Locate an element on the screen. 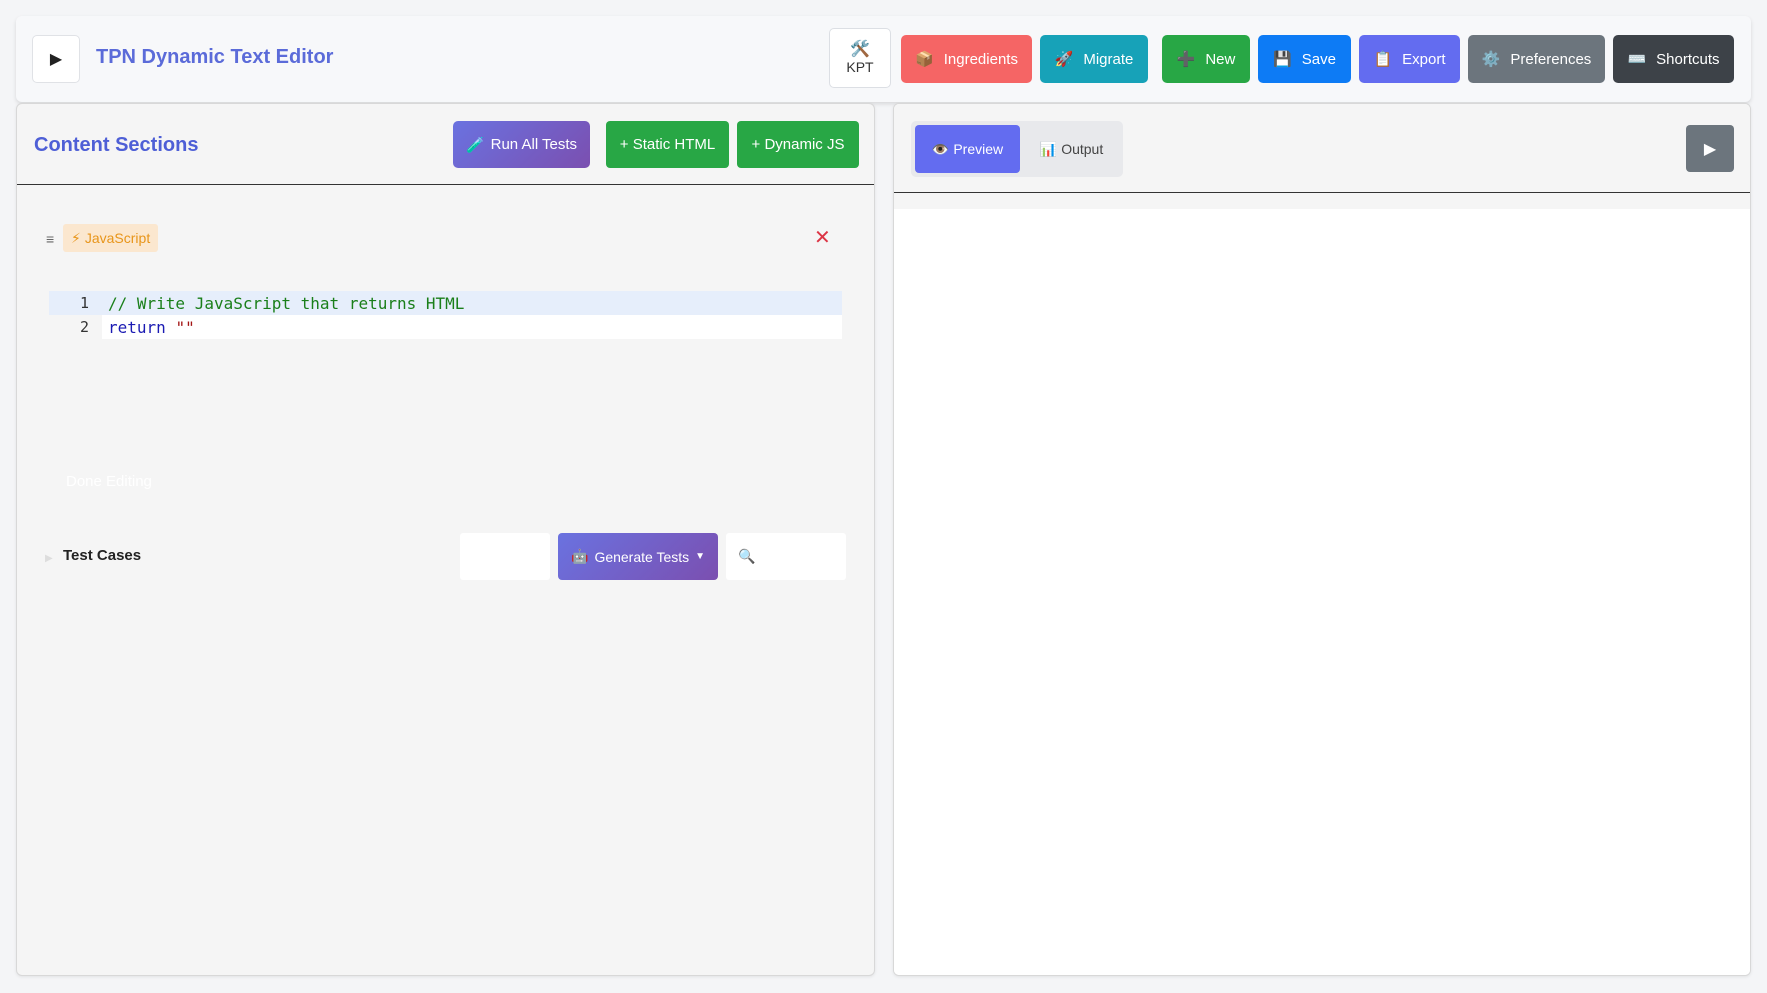 This screenshot has height=993, width=1767. code-line: 2 return "" is located at coordinates (445, 327).